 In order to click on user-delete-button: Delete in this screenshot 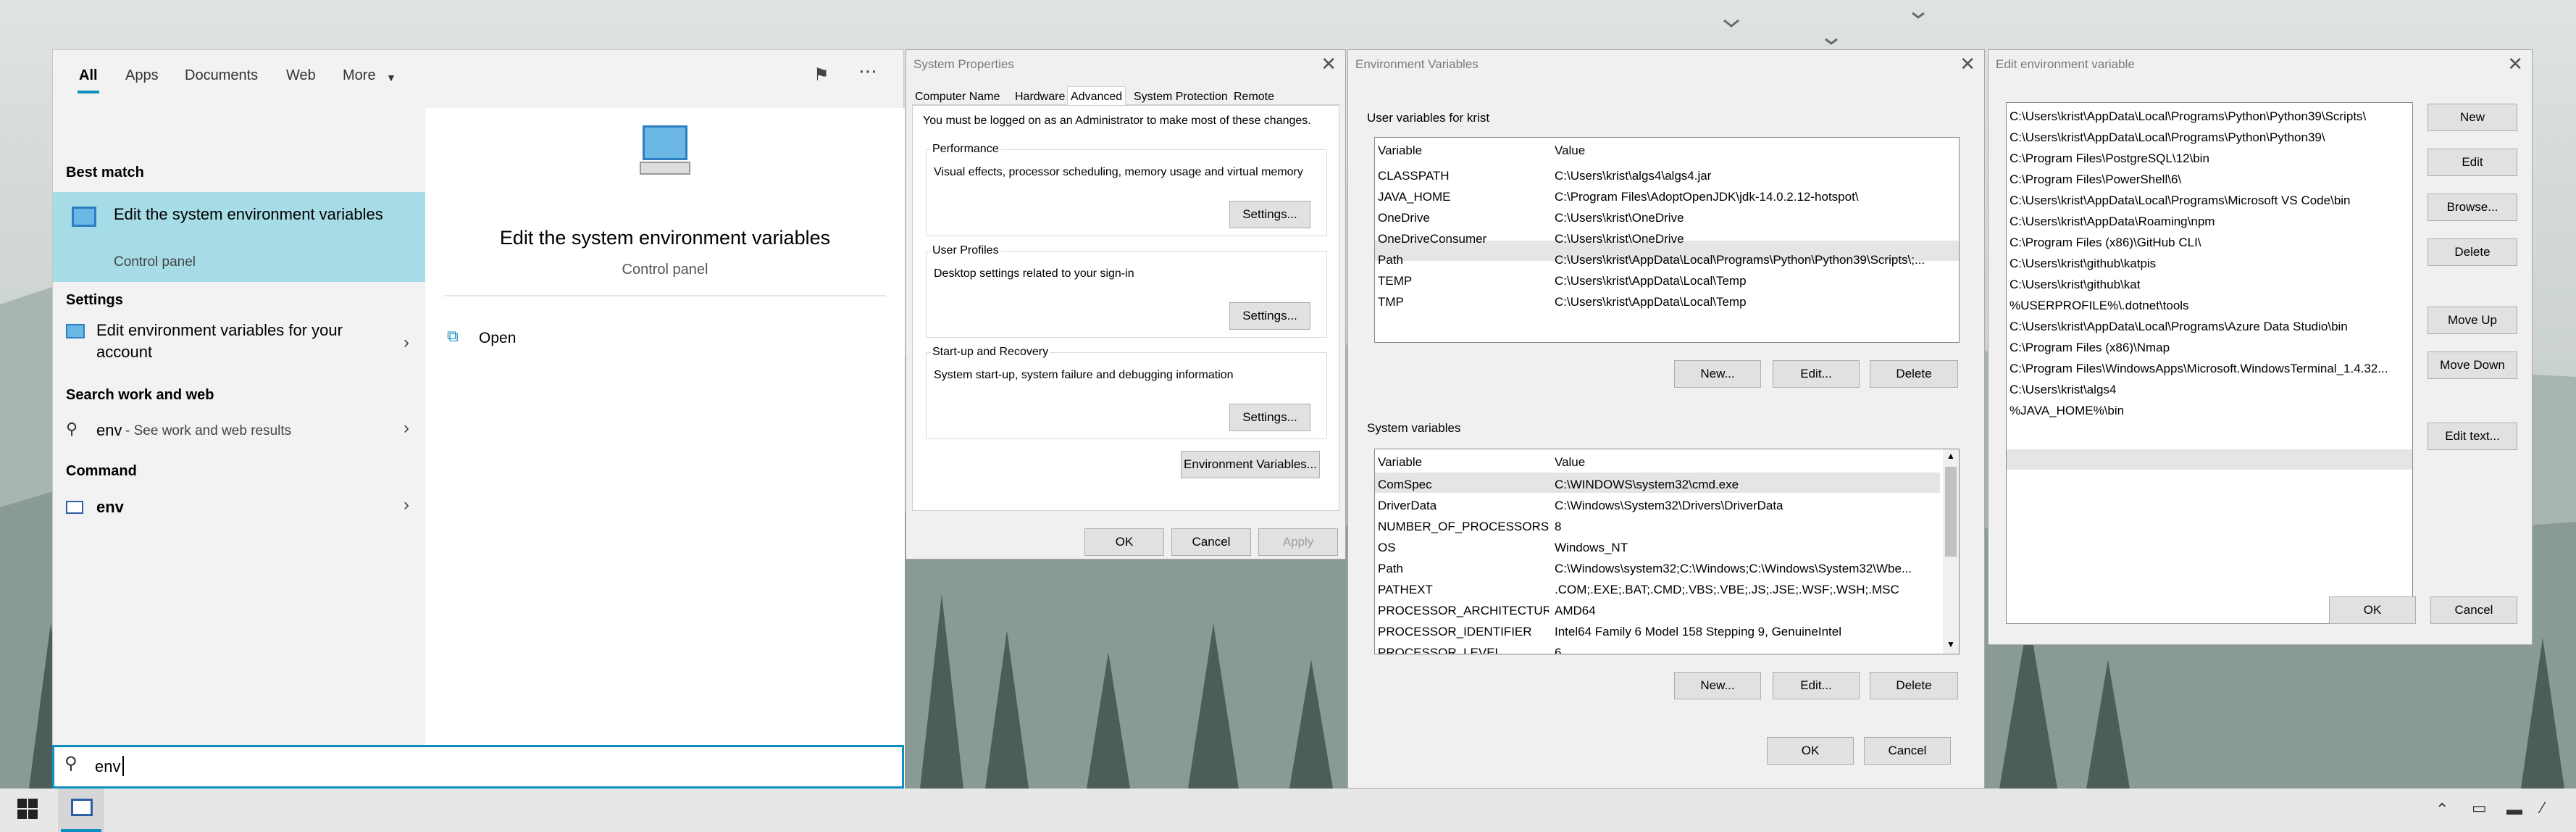, I will do `click(1914, 374)`.